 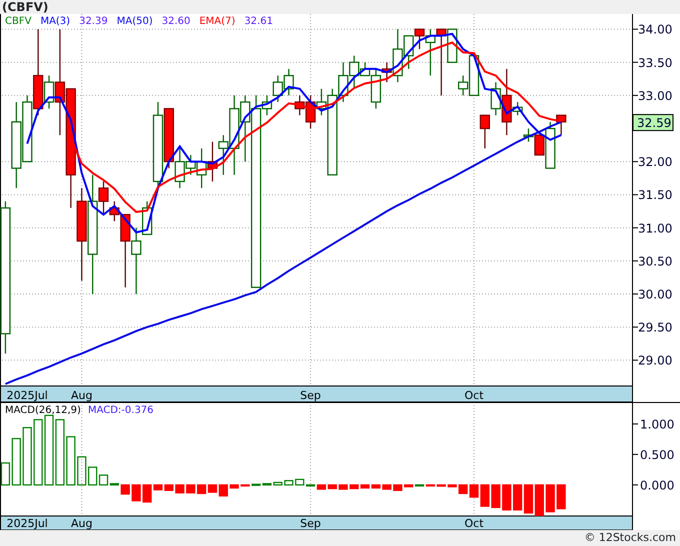 What do you see at coordinates (55, 21) in the screenshot?
I see `legend-label: MA(3)` at bounding box center [55, 21].